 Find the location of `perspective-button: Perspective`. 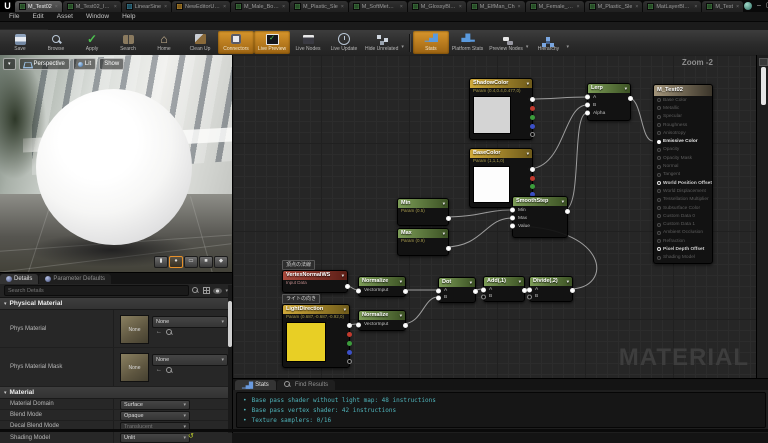

perspective-button: Perspective is located at coordinates (44, 64).